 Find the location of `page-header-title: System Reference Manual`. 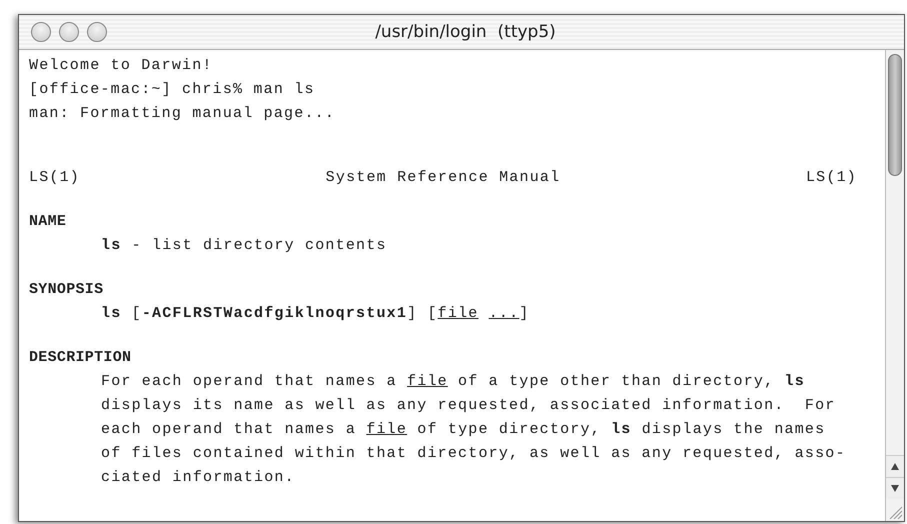

page-header-title: System Reference Manual is located at coordinates (443, 178).